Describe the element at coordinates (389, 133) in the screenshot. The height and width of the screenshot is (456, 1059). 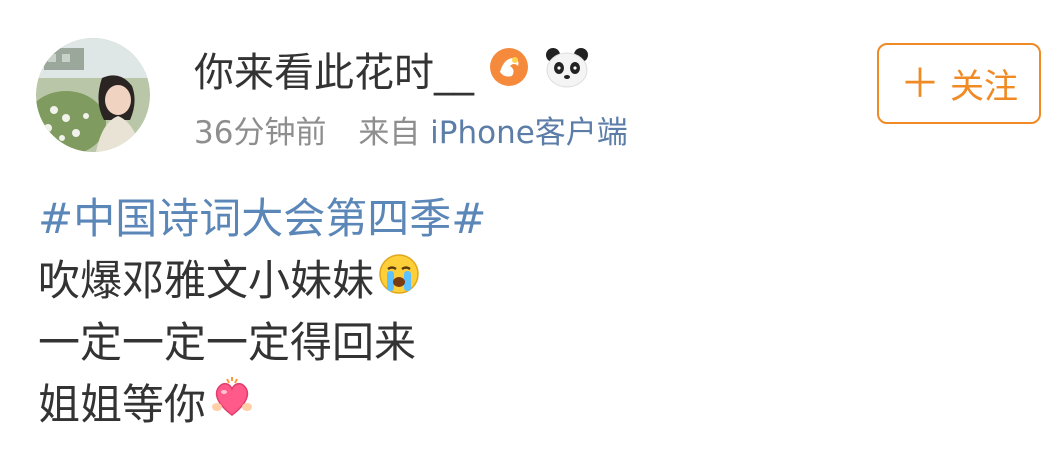
I see `source-prefix: 来自` at that location.